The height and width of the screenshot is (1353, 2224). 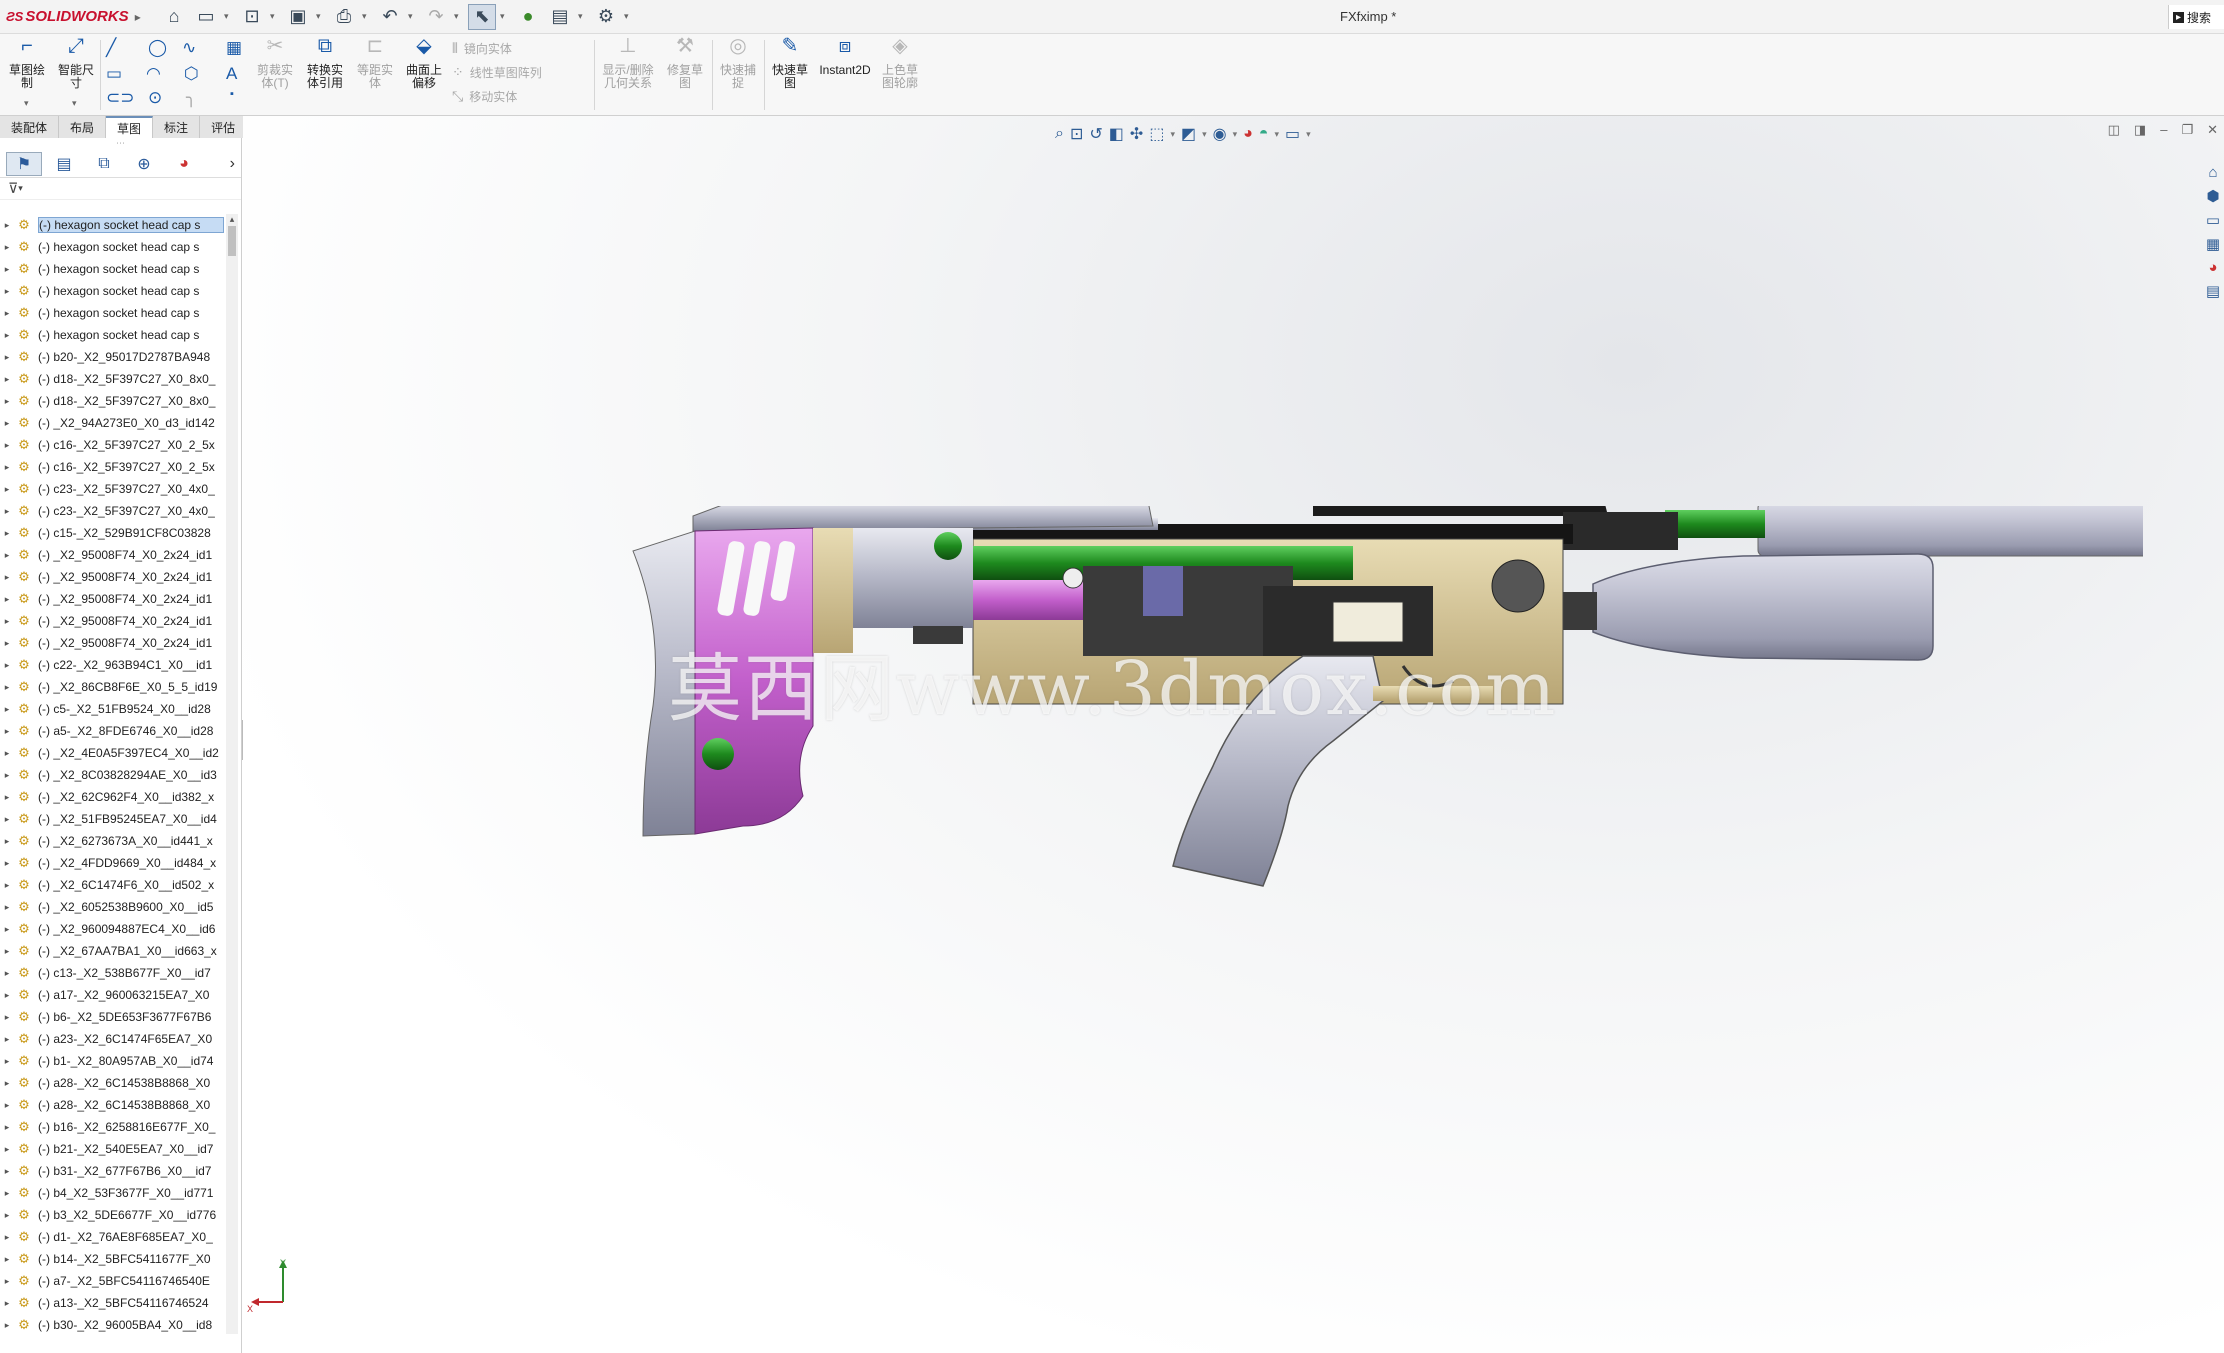 What do you see at coordinates (157, 48) in the screenshot?
I see `circle-icon: ◯` at bounding box center [157, 48].